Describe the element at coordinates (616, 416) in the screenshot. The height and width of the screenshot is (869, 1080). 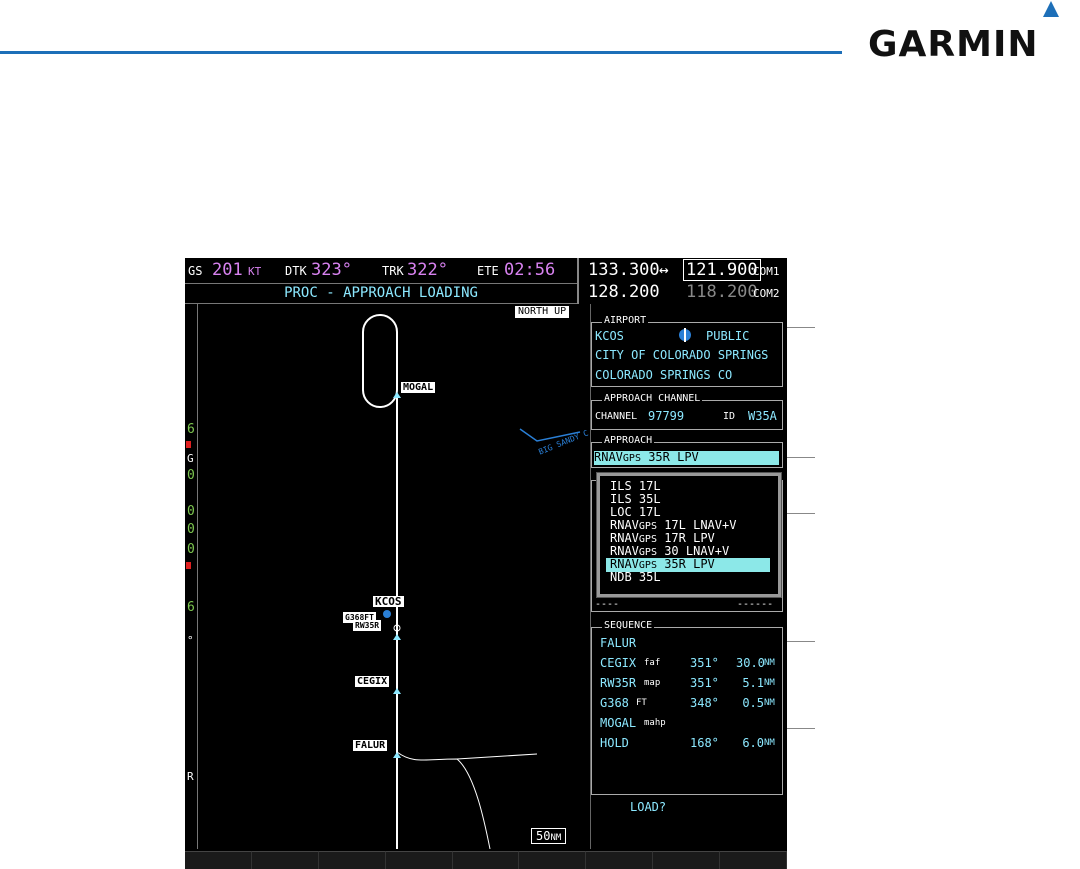
I see `channel-label: CHANNEL` at that location.